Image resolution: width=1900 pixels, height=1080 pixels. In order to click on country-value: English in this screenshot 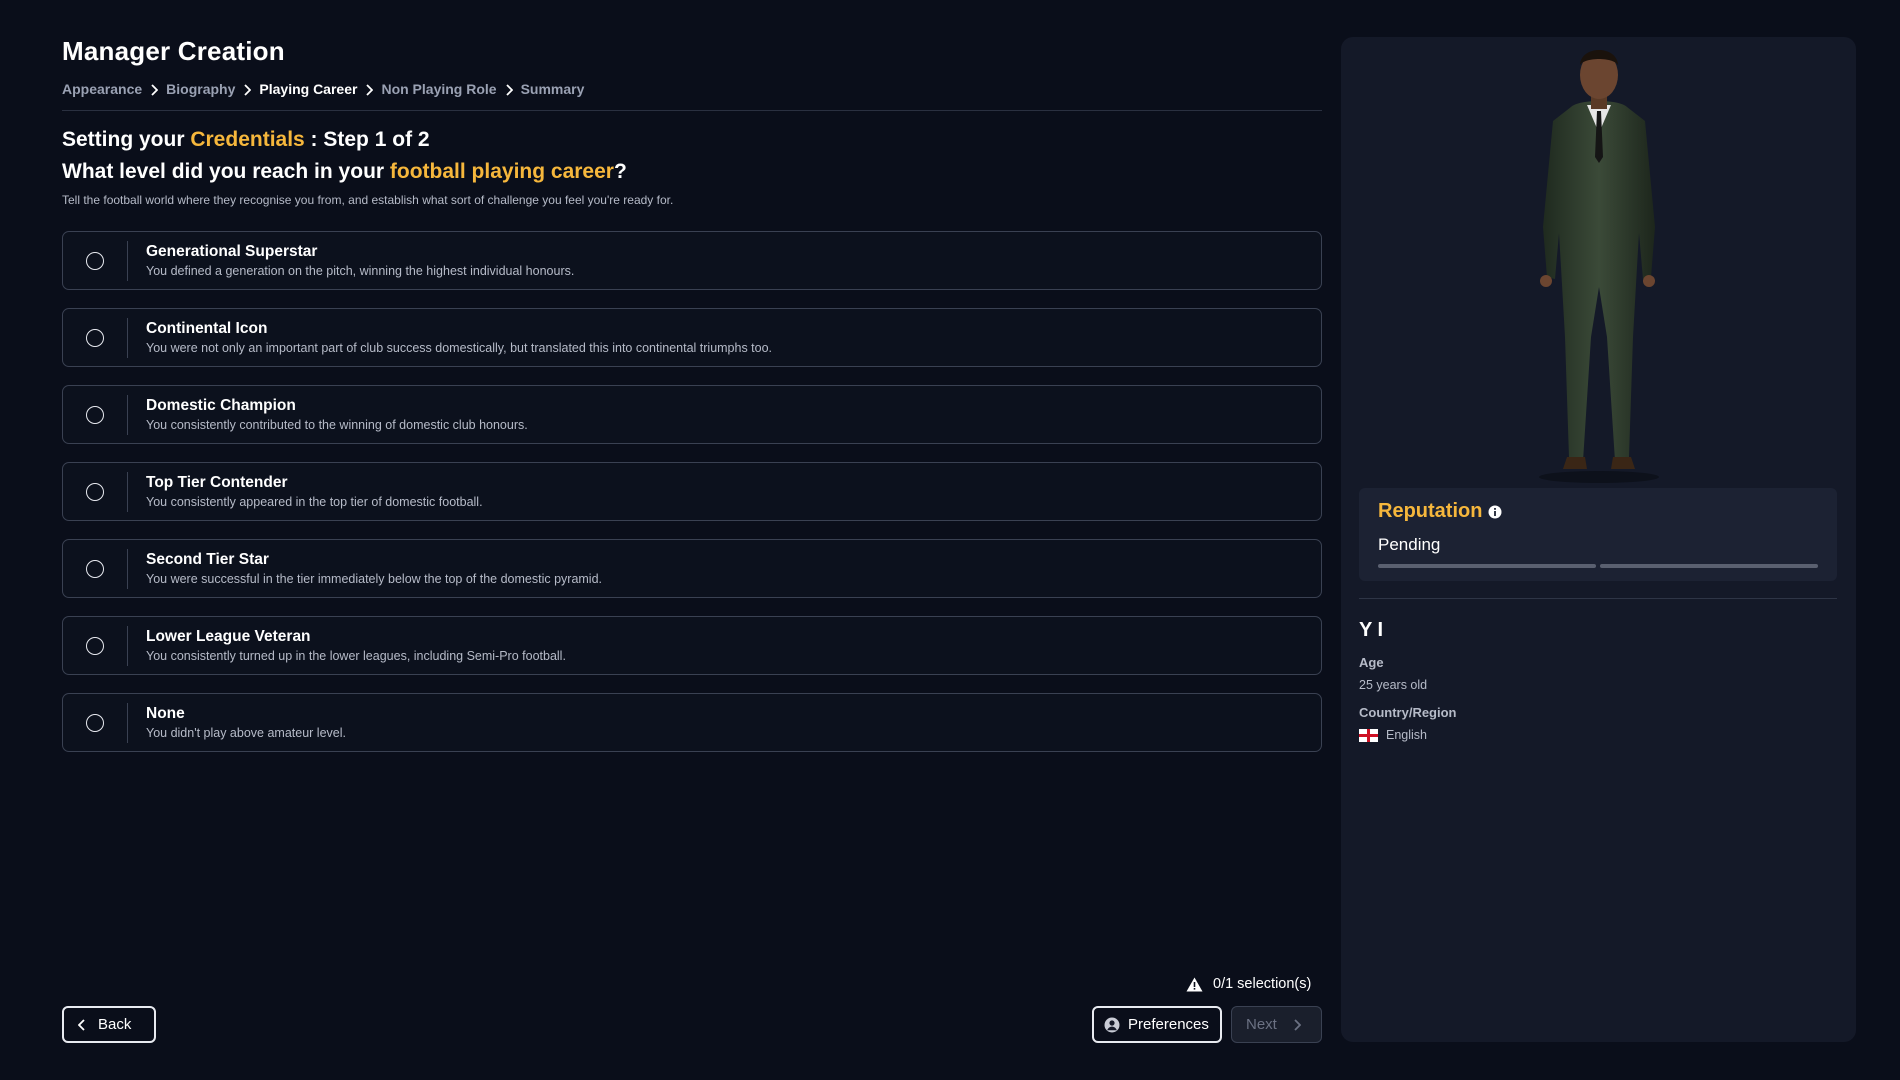, I will do `click(1393, 735)`.